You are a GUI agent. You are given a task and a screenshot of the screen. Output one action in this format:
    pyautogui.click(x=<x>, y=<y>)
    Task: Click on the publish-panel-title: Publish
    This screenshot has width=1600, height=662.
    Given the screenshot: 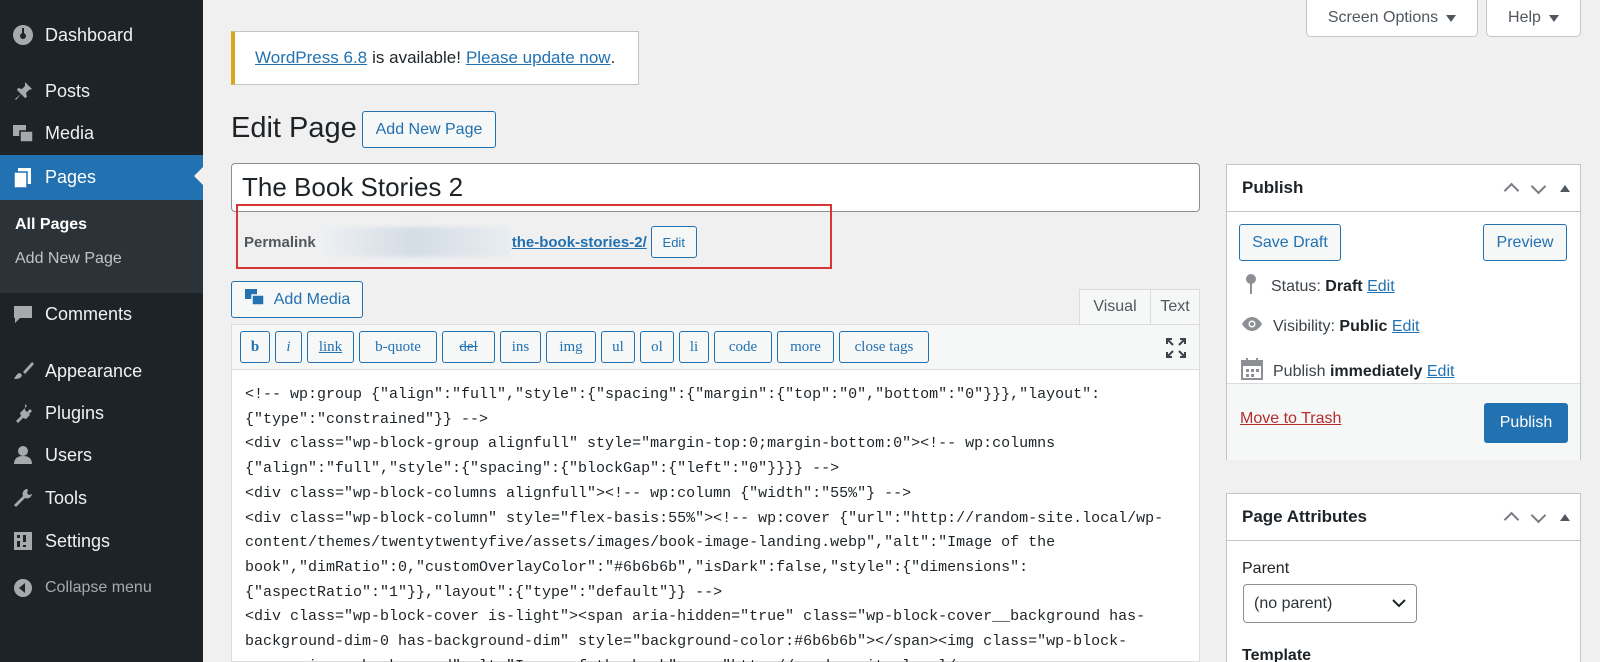 What is the action you would take?
    pyautogui.click(x=1273, y=187)
    